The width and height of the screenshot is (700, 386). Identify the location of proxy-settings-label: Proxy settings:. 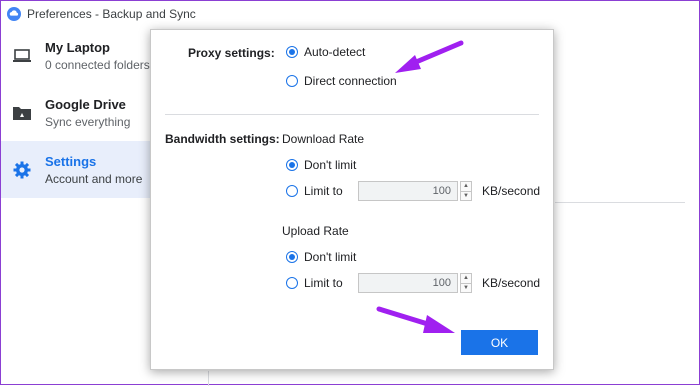
(231, 53).